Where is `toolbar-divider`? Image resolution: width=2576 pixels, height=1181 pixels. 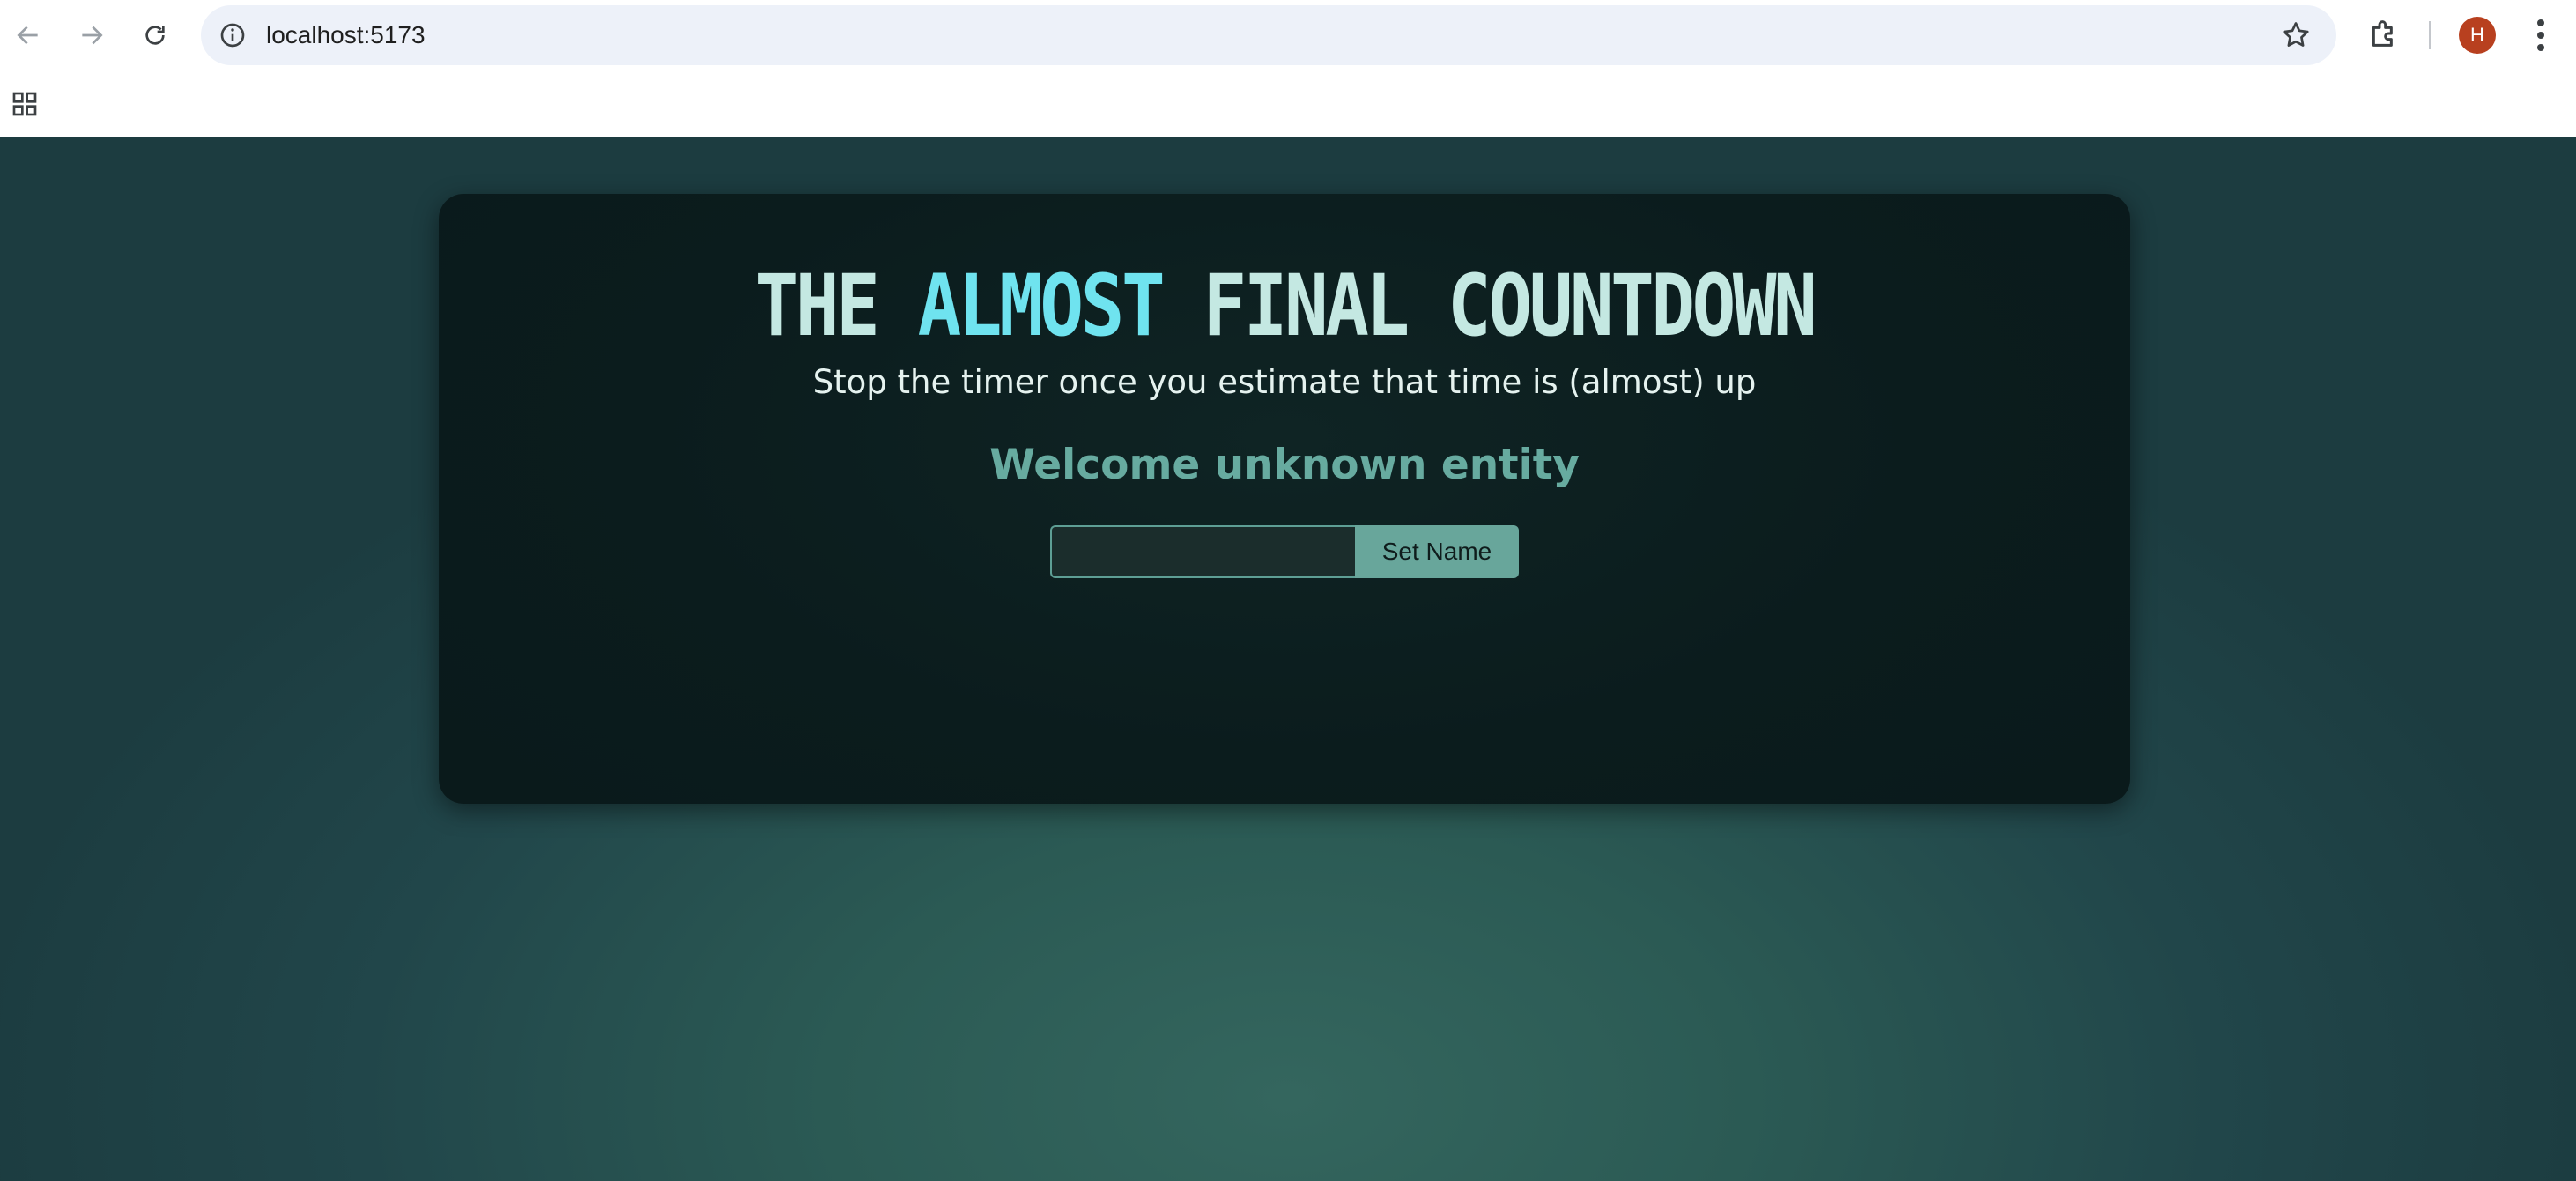
toolbar-divider is located at coordinates (2430, 35).